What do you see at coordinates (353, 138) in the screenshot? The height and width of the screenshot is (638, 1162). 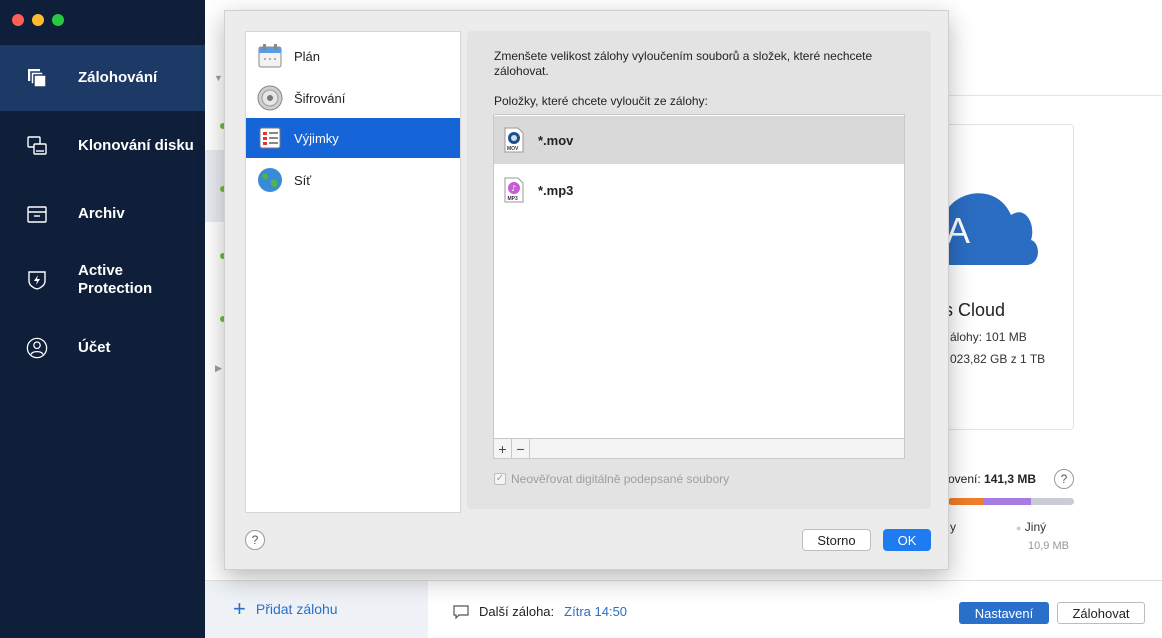 I see `category-exclusions: Výjimky` at bounding box center [353, 138].